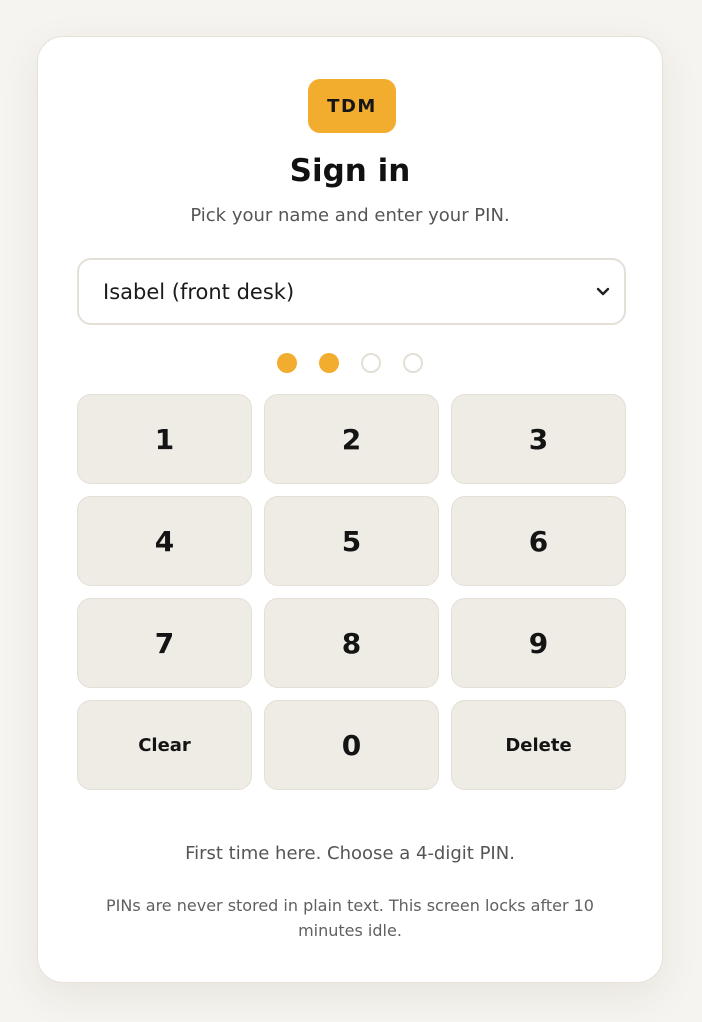 The width and height of the screenshot is (702, 1022). Describe the element at coordinates (351, 541) in the screenshot. I see `key-5-button: 5` at that location.